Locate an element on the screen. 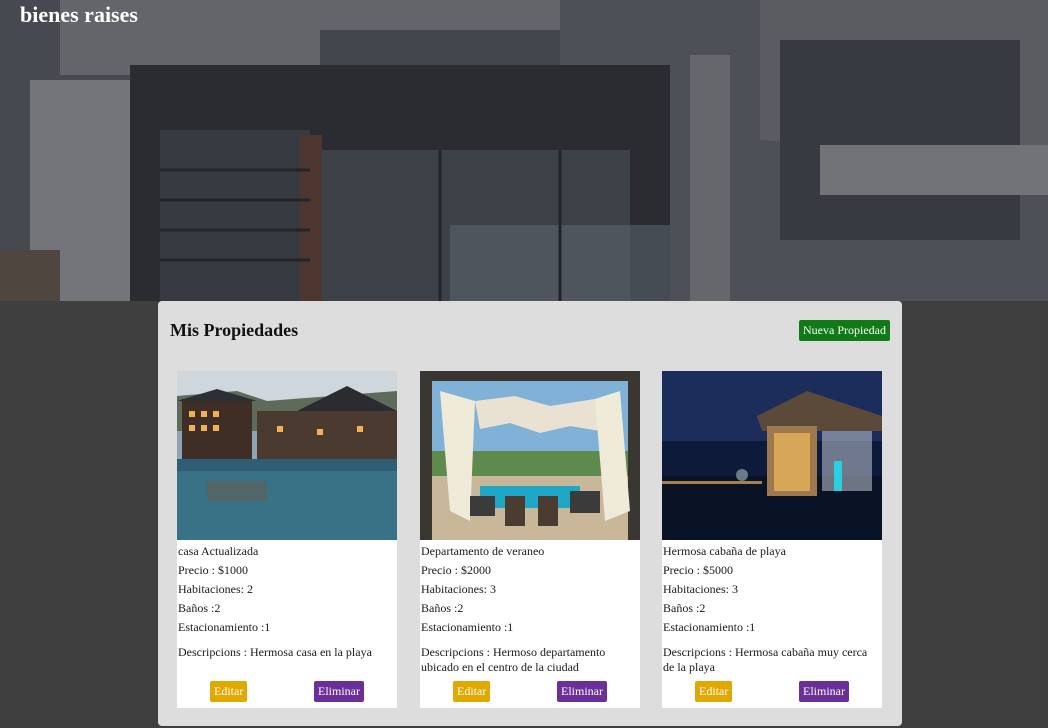  site-title: bienes raises is located at coordinates (79, 14).